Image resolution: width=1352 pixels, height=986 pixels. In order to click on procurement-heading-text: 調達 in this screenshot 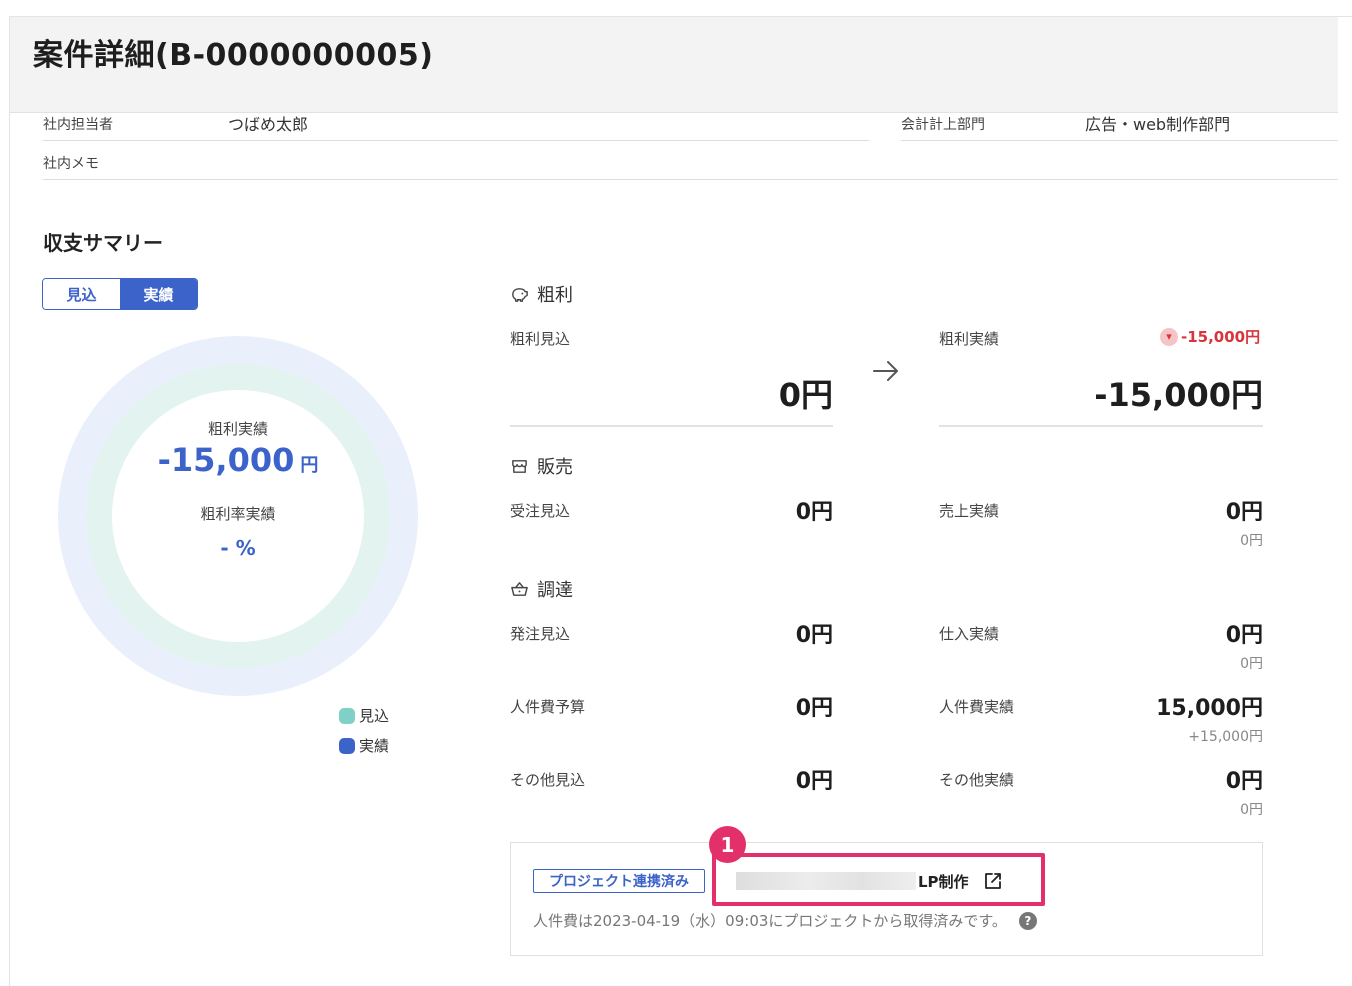, I will do `click(555, 590)`.